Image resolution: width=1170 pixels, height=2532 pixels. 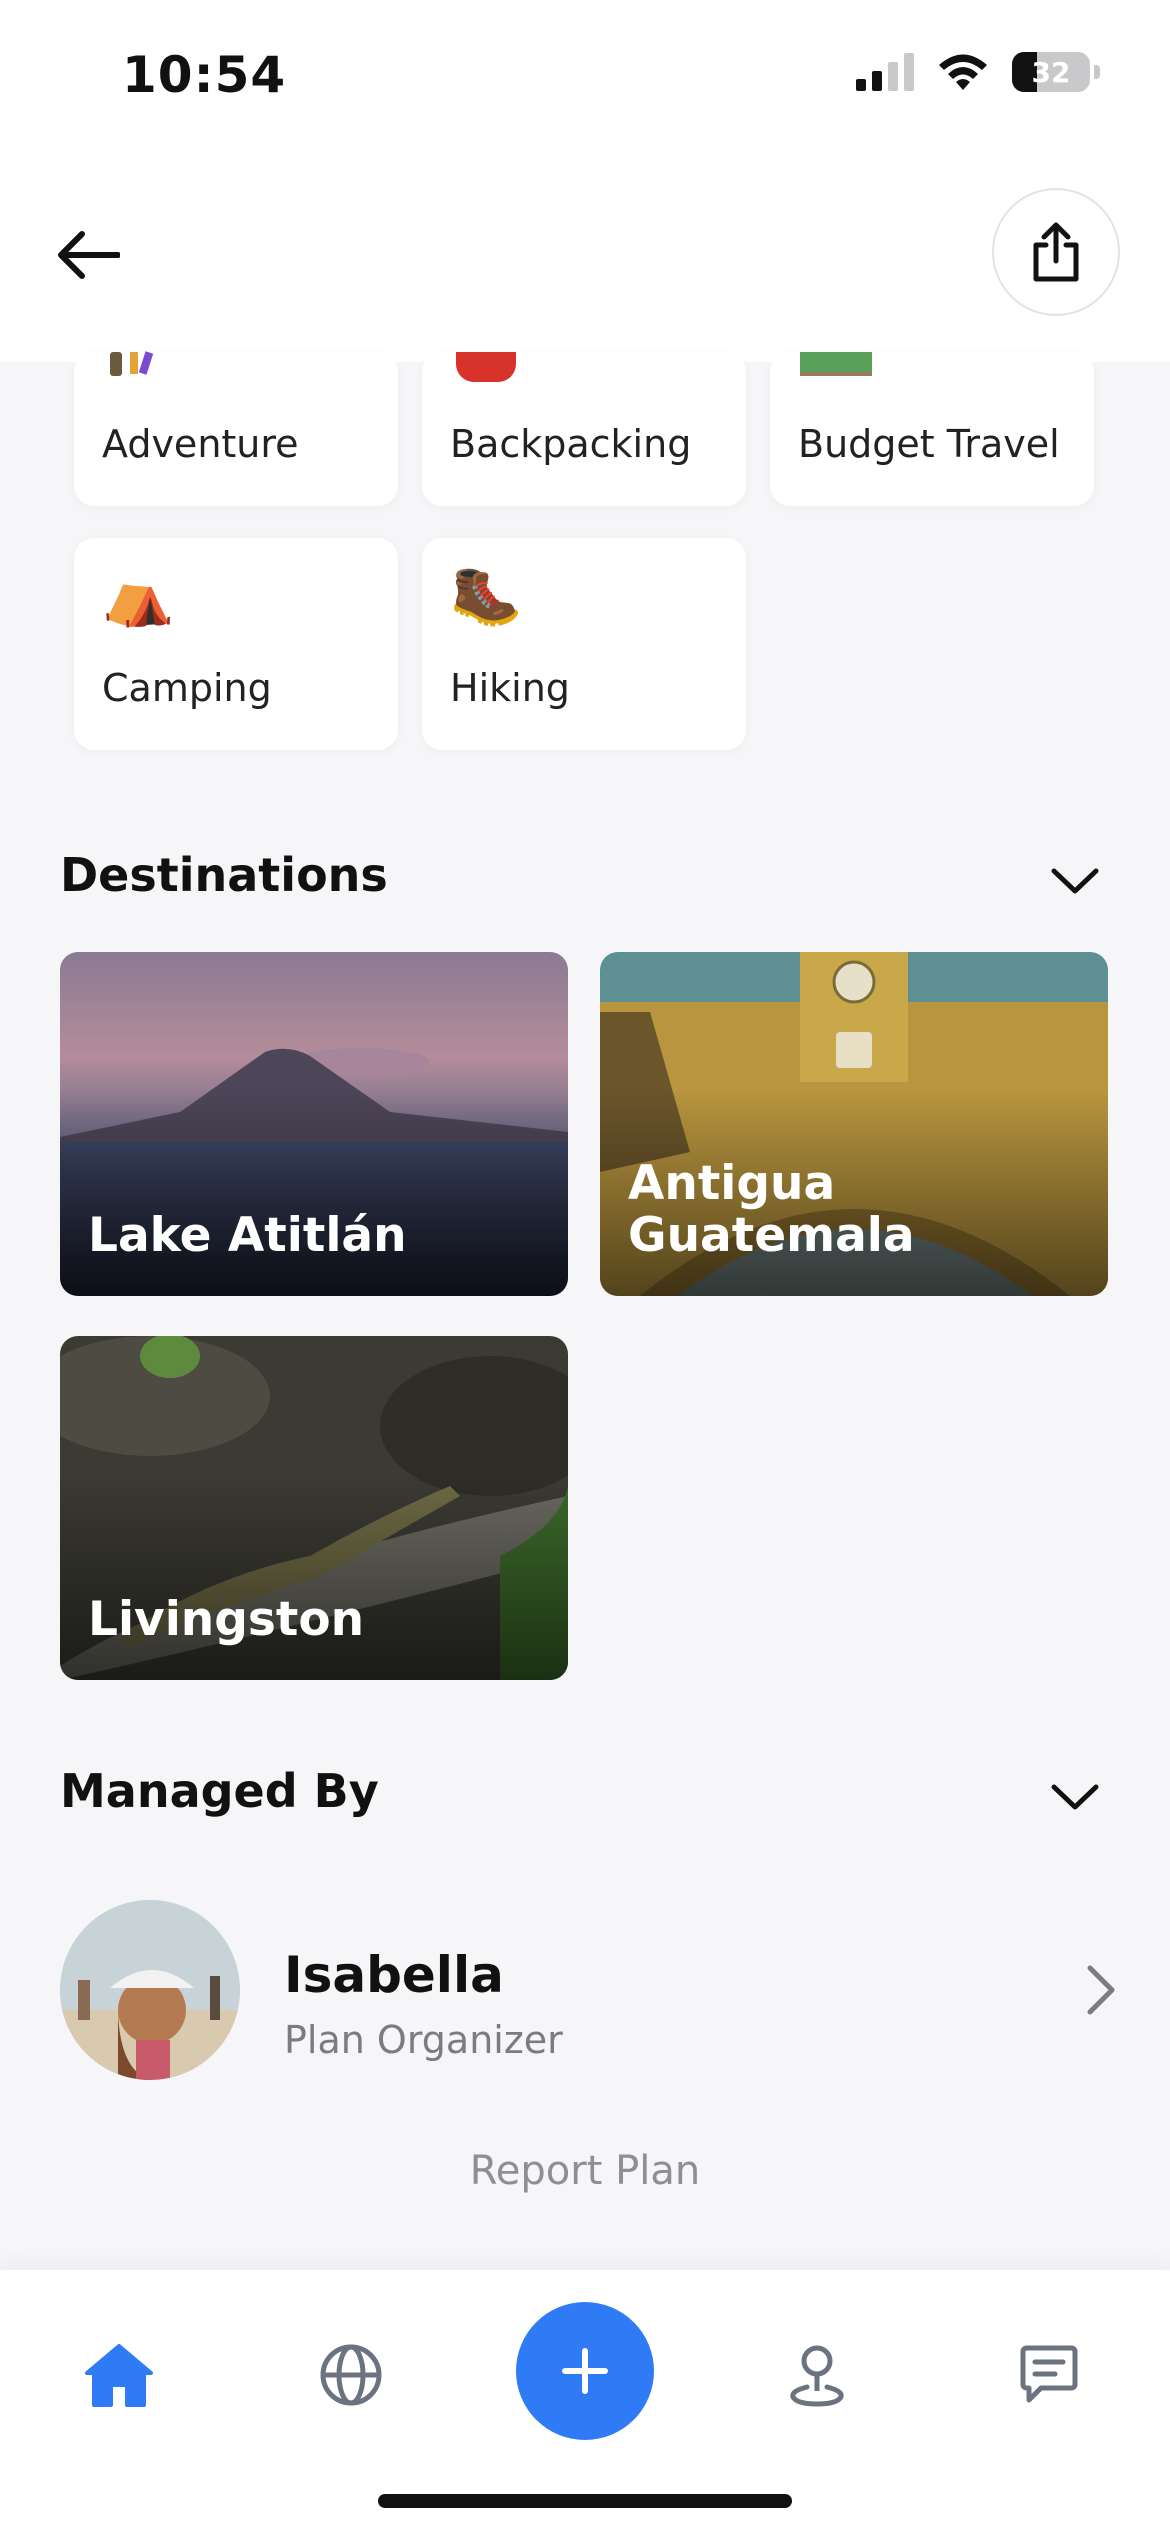 I want to click on tab-home, so click(x=119, y=2375).